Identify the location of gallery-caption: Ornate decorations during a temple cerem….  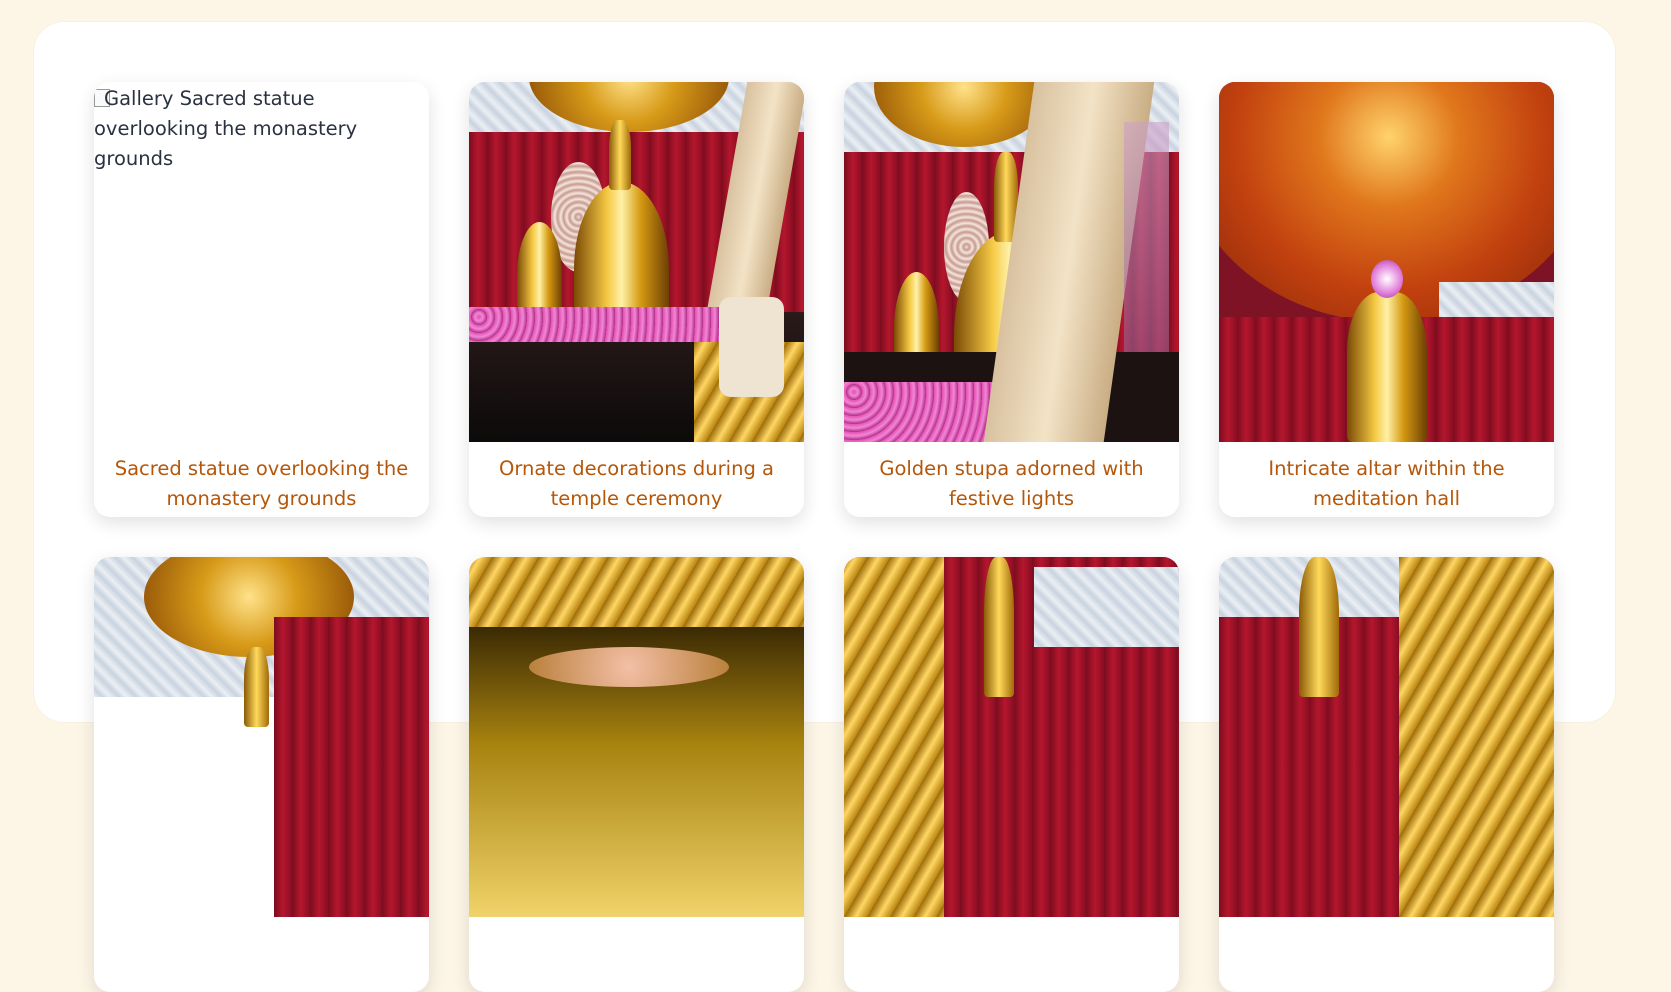
(636, 483).